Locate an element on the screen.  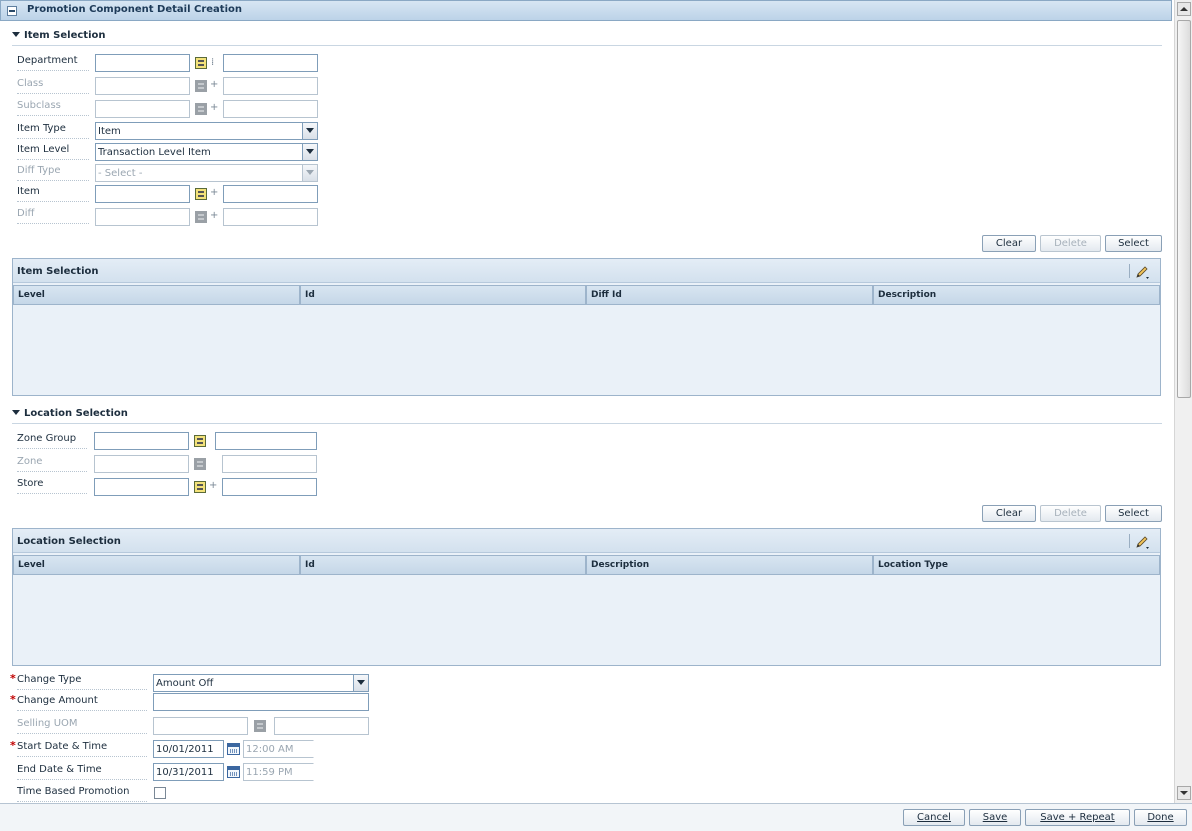
item-level-select: Transaction Level Item is located at coordinates (206, 152).